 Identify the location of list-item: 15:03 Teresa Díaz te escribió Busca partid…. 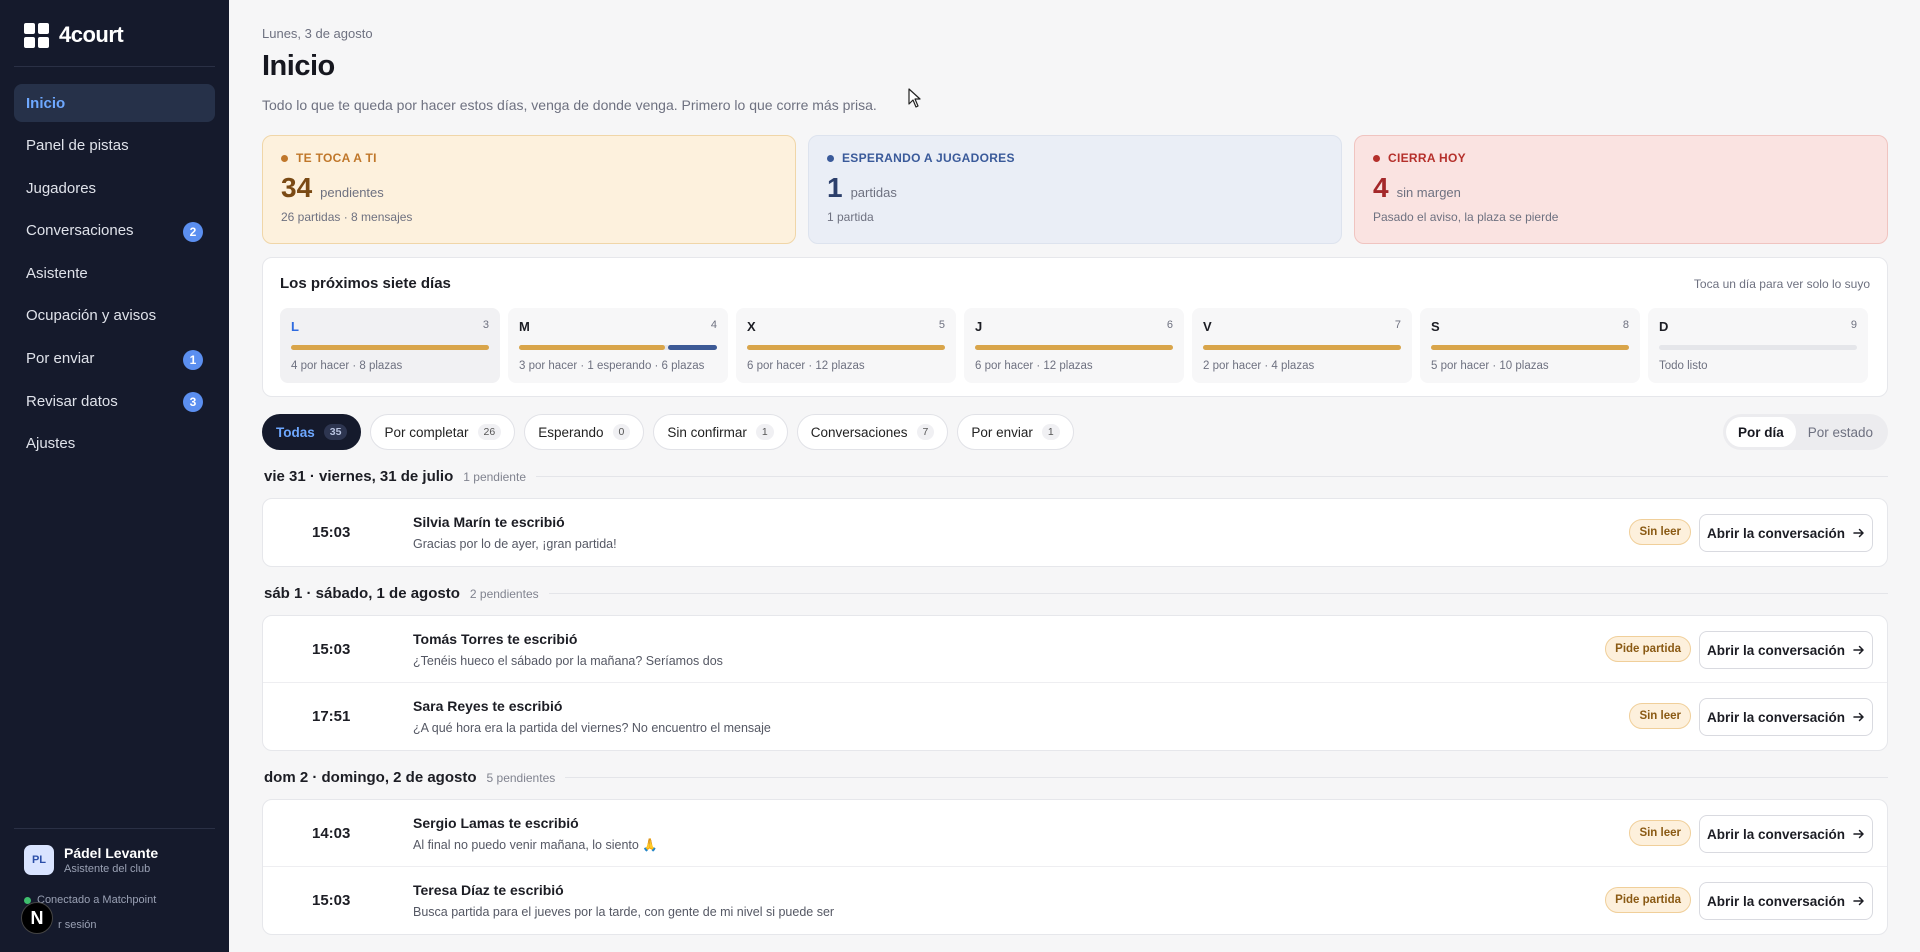
(1075, 900).